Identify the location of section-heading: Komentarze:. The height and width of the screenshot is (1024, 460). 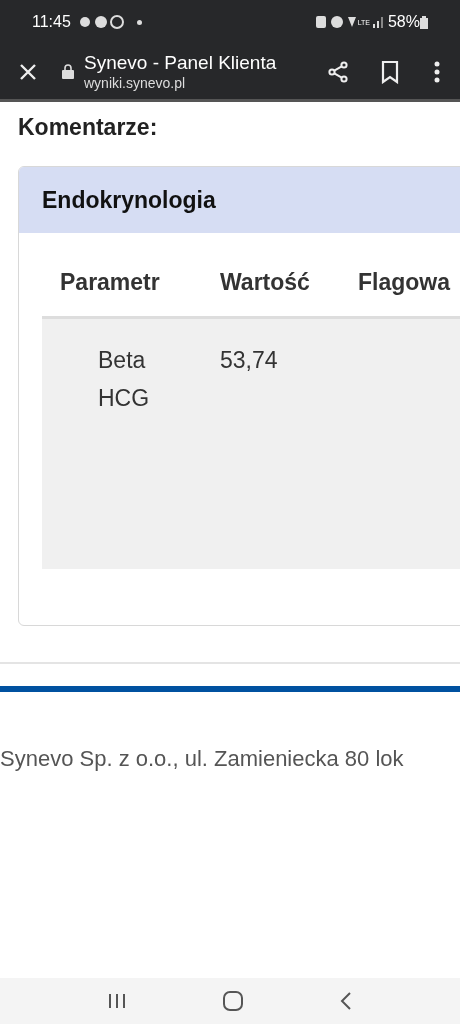
(88, 127).